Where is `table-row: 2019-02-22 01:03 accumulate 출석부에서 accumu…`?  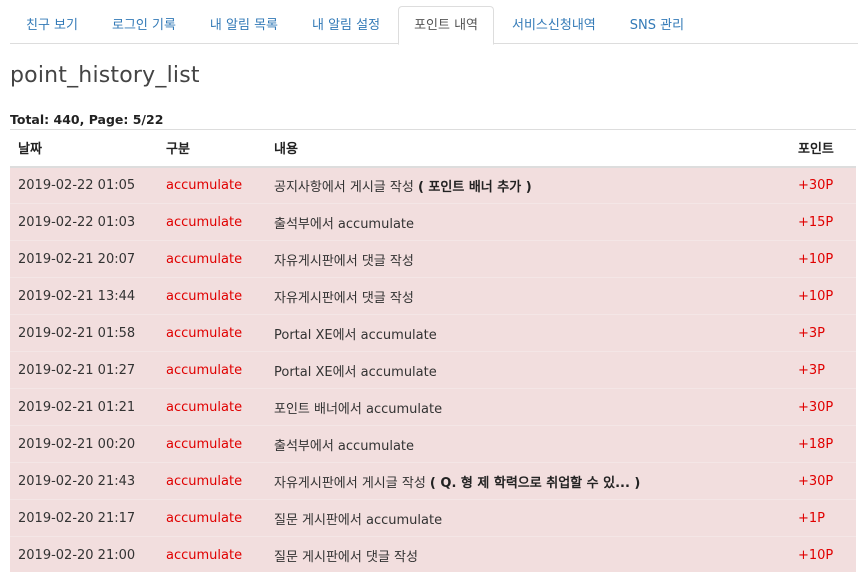
table-row: 2019-02-22 01:03 accumulate 출석부에서 accumu… is located at coordinates (433, 222).